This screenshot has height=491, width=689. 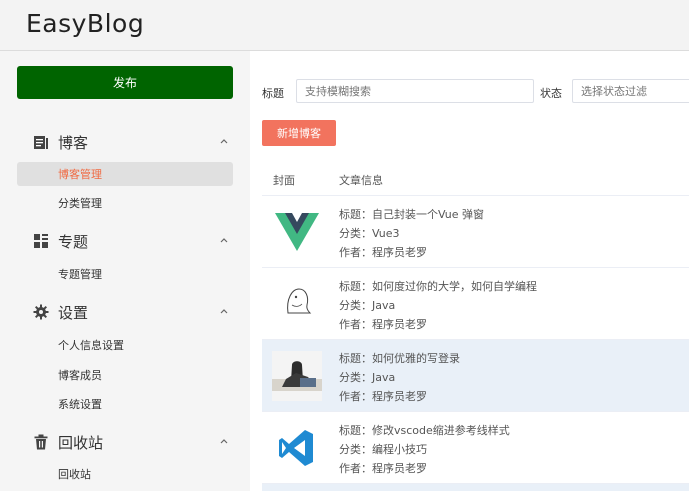 What do you see at coordinates (438, 286) in the screenshot?
I see `blog-title: 标题：如何度过你的大学，如何自学编程` at bounding box center [438, 286].